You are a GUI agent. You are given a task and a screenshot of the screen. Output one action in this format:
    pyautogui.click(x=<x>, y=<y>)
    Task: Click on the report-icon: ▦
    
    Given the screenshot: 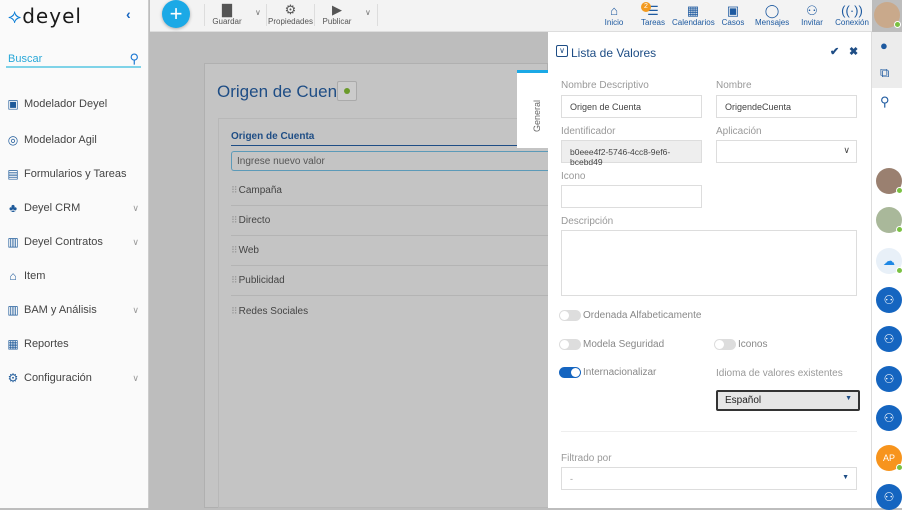 What is the action you would take?
    pyautogui.click(x=13, y=344)
    